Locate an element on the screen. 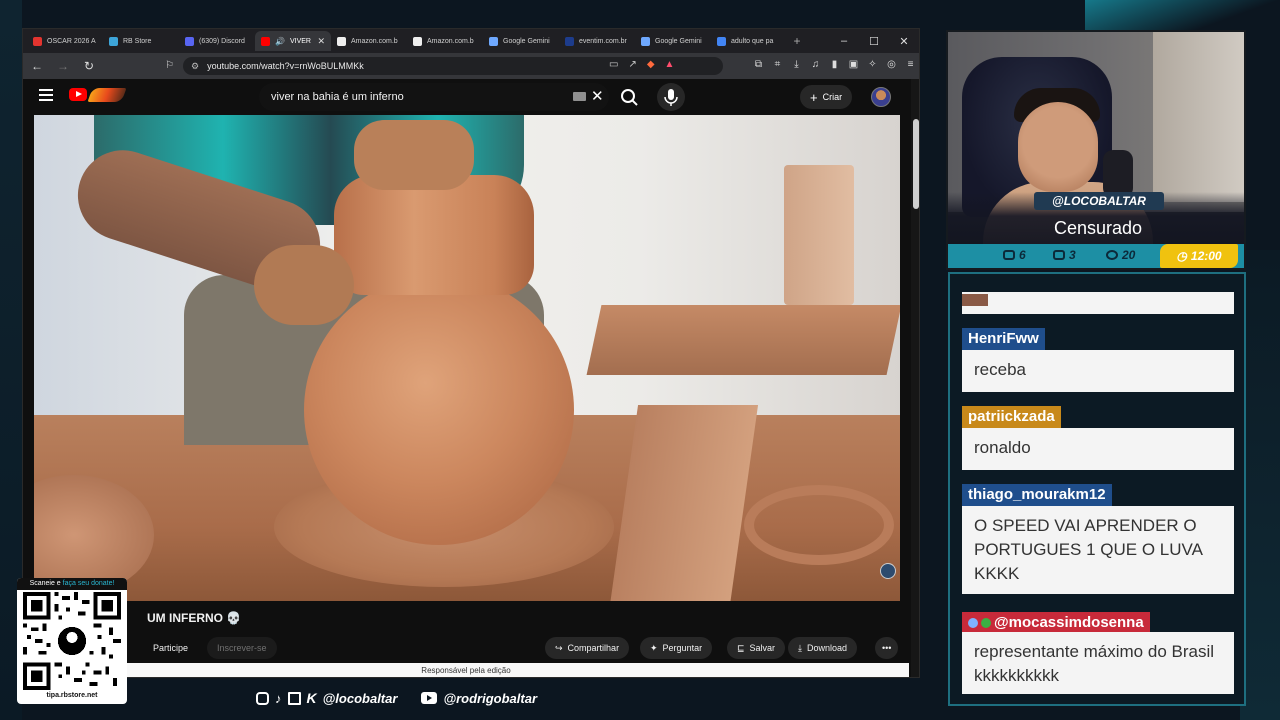 This screenshot has height=720, width=1280. download-button: ⤓ Download is located at coordinates (823, 648).